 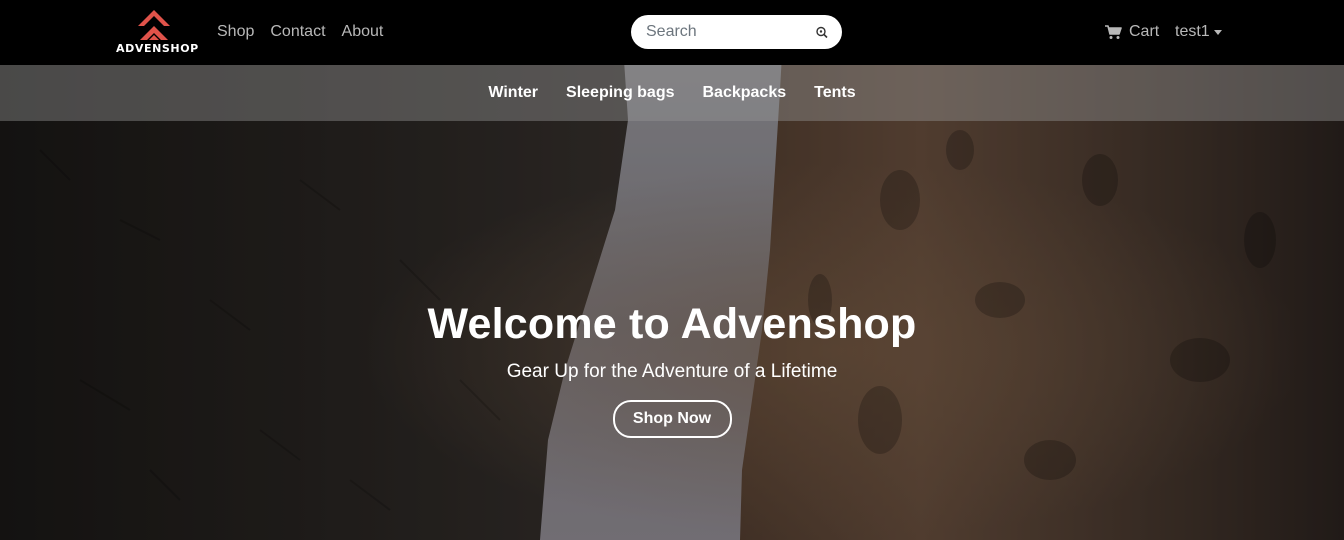 I want to click on user-name: test1, so click(x=1192, y=31).